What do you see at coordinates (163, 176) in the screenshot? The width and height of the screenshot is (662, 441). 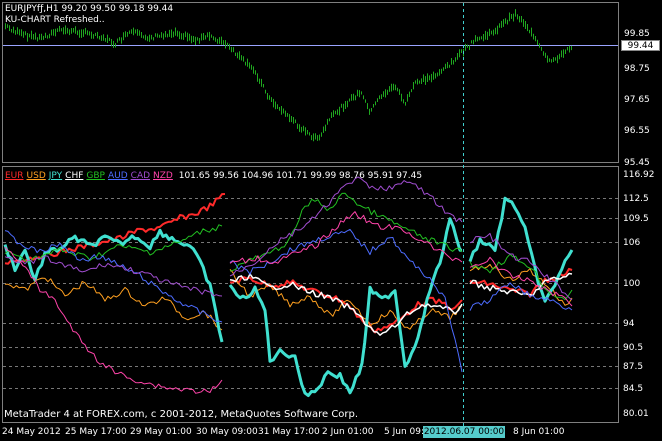 I see `legend-nzd: NZD` at bounding box center [163, 176].